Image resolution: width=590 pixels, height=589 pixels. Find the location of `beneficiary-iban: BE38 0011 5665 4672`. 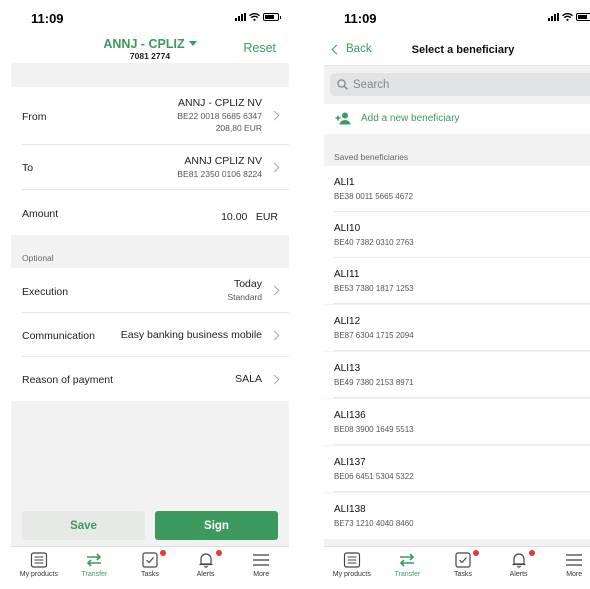

beneficiary-iban: BE38 0011 5665 4672 is located at coordinates (374, 196).